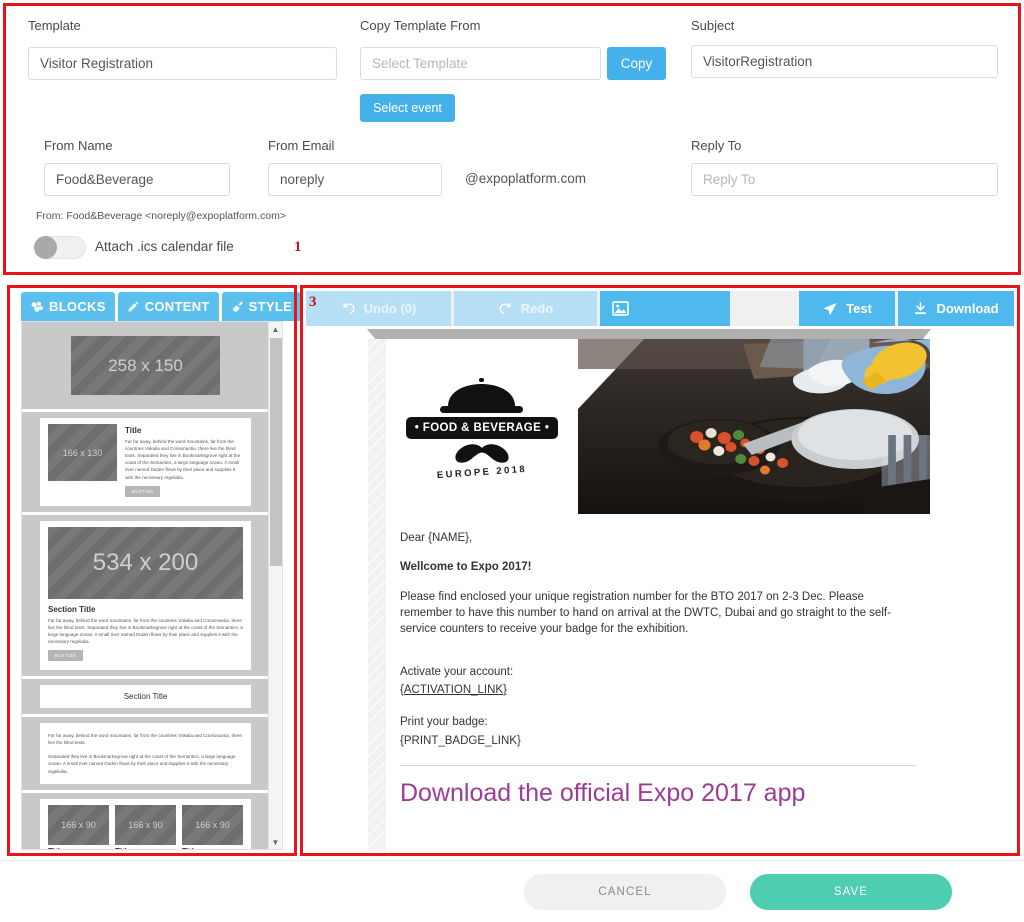  I want to click on cancel-button: CANCEL, so click(625, 892).